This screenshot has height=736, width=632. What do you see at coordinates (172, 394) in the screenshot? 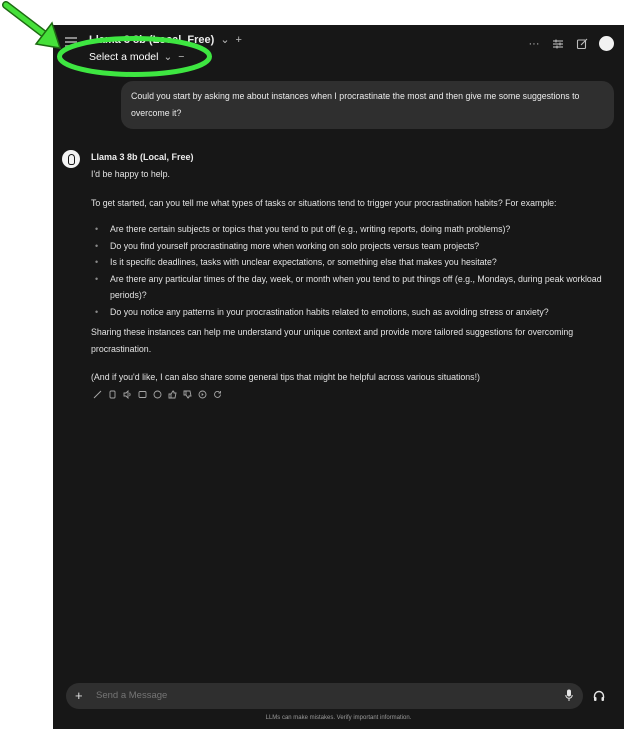
I see `thumbs-up-icon` at bounding box center [172, 394].